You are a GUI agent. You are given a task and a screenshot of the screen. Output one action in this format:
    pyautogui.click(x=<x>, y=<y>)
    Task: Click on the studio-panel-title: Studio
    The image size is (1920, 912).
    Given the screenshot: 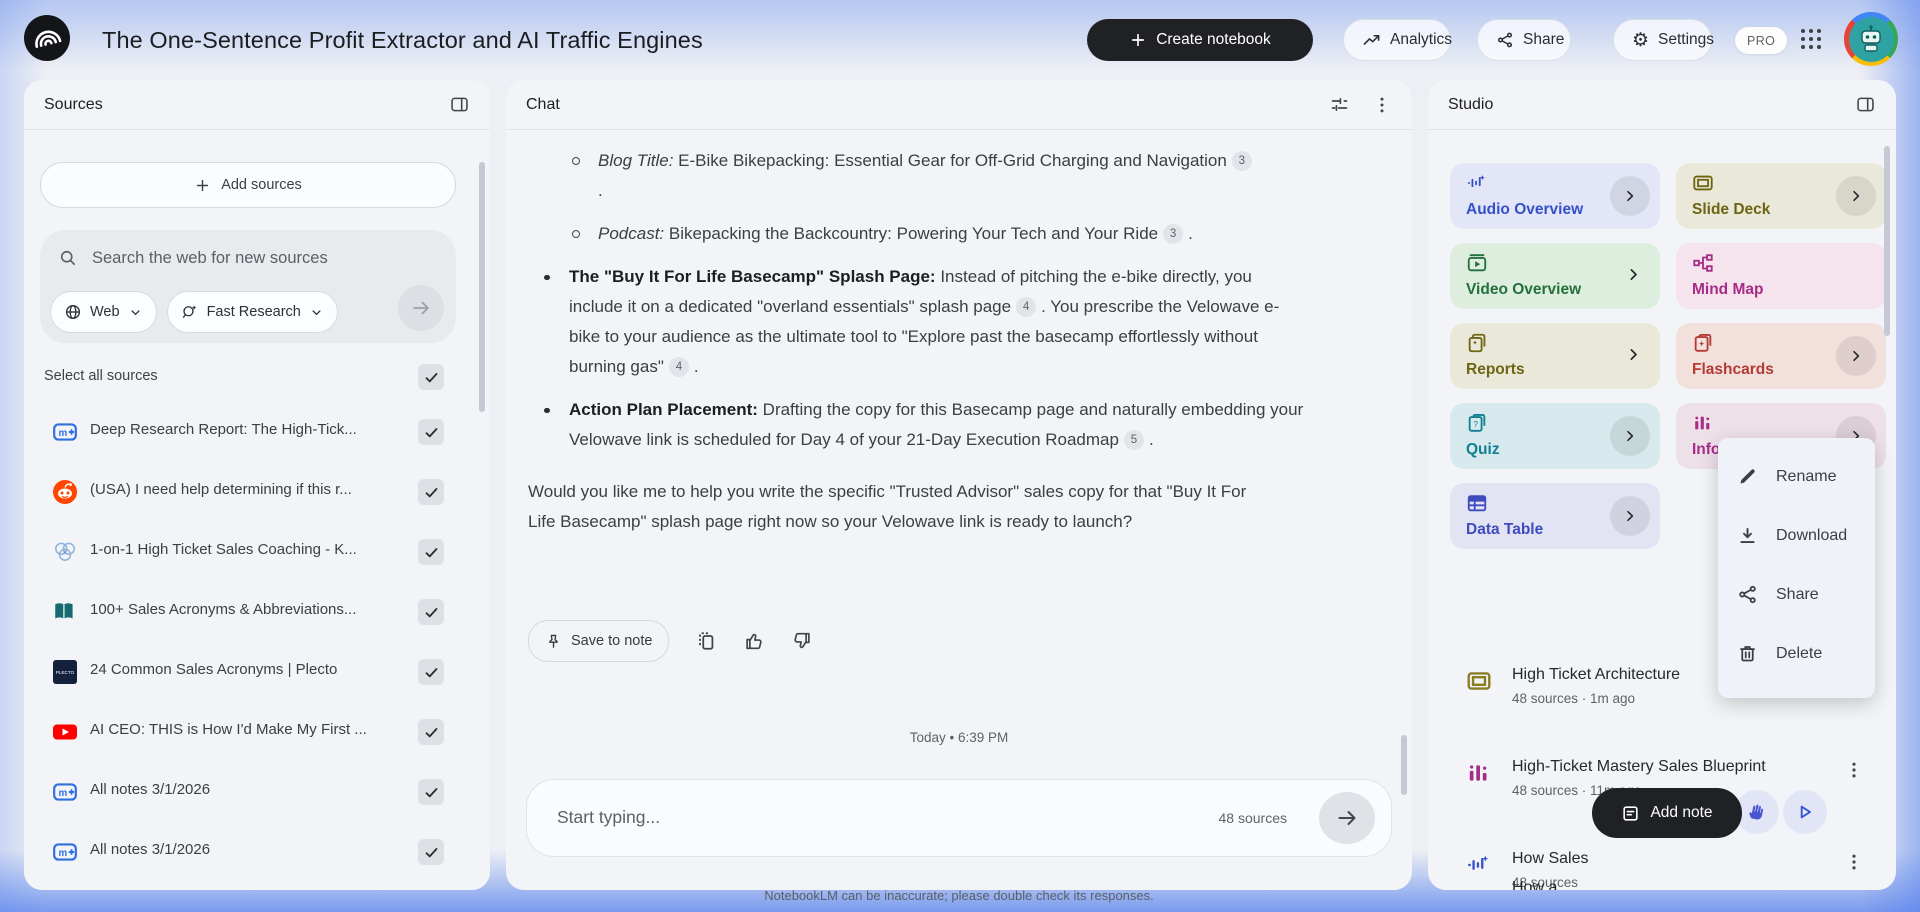 What is the action you would take?
    pyautogui.click(x=1471, y=104)
    